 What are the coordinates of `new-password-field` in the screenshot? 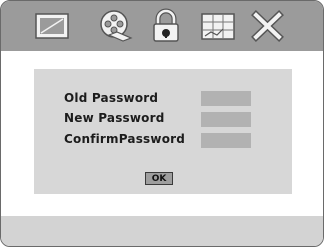 It's located at (226, 119).